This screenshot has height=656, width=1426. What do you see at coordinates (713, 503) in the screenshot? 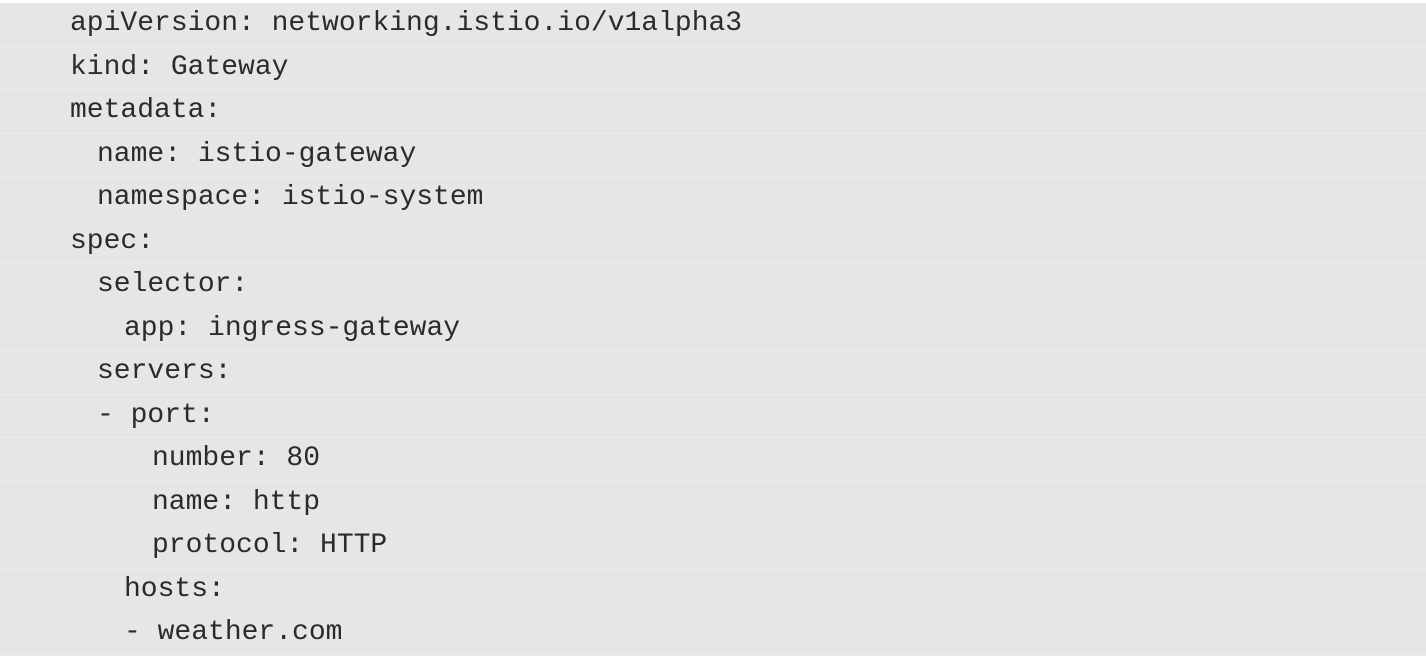
I see `code-line: name: http` at bounding box center [713, 503].